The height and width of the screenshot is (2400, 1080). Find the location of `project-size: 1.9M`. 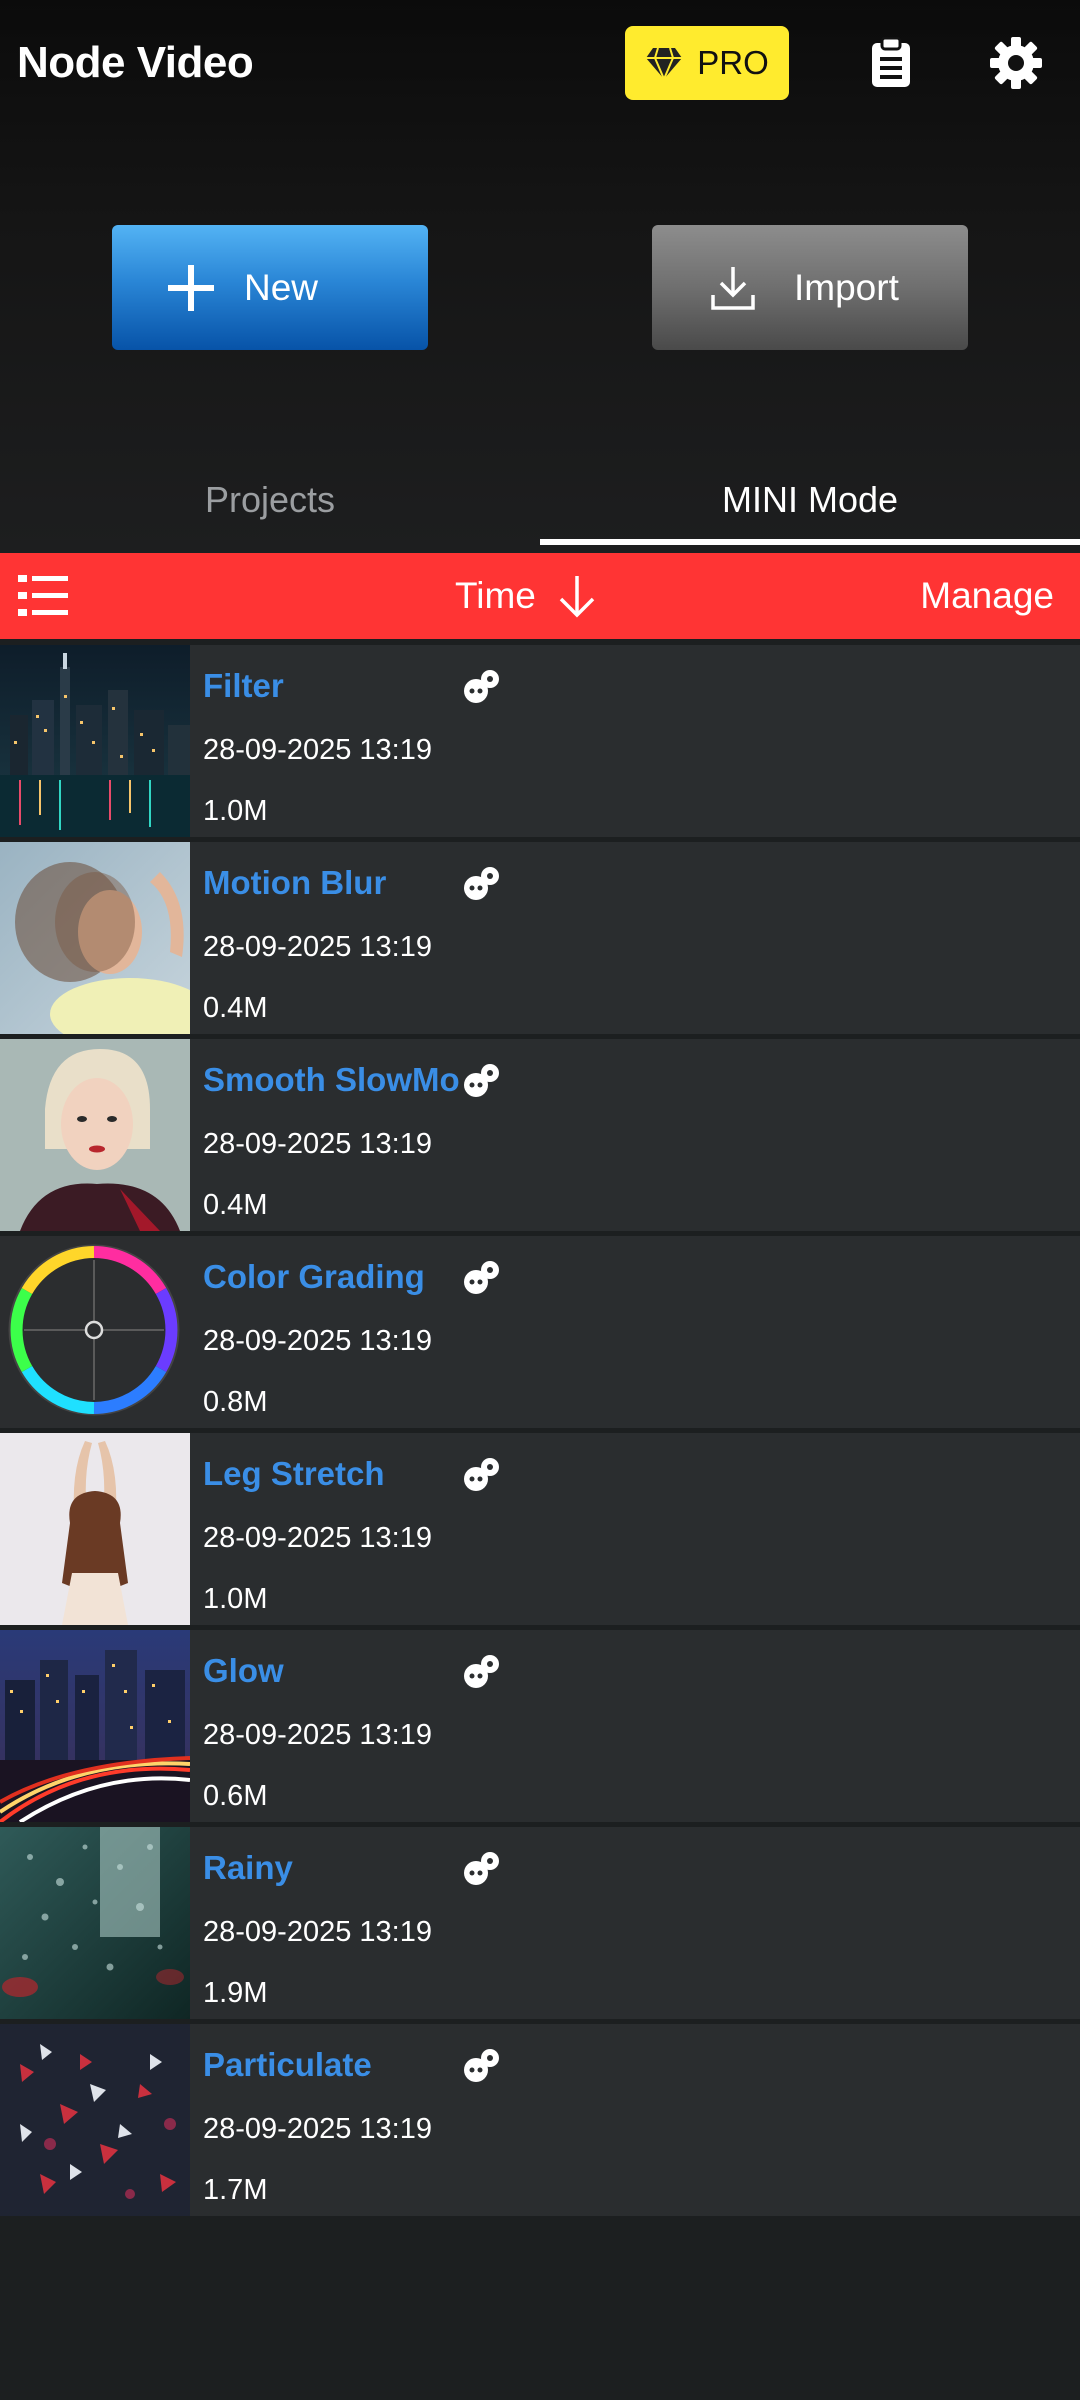

project-size: 1.9M is located at coordinates (235, 1993).